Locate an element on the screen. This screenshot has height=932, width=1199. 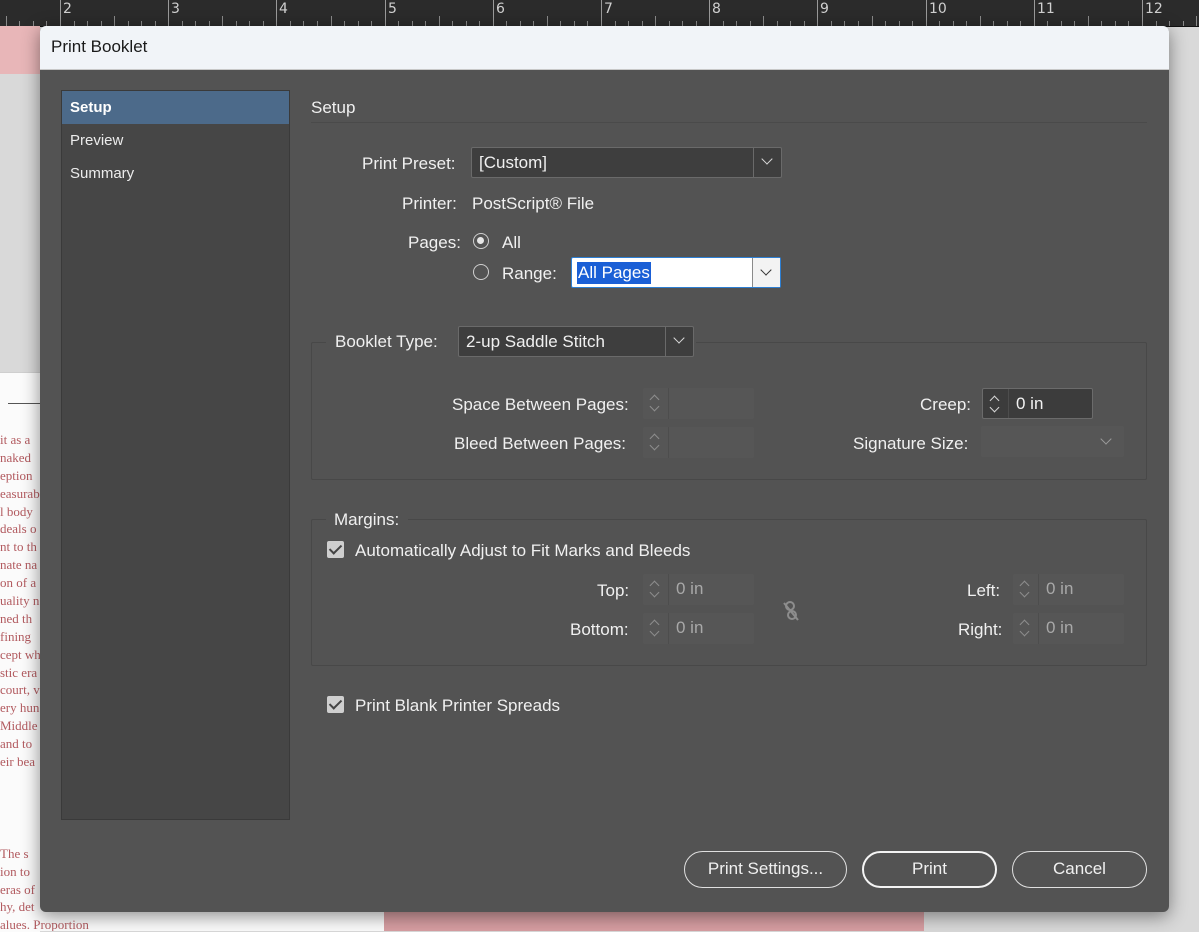
ruler-number: 5 is located at coordinates (392, 9).